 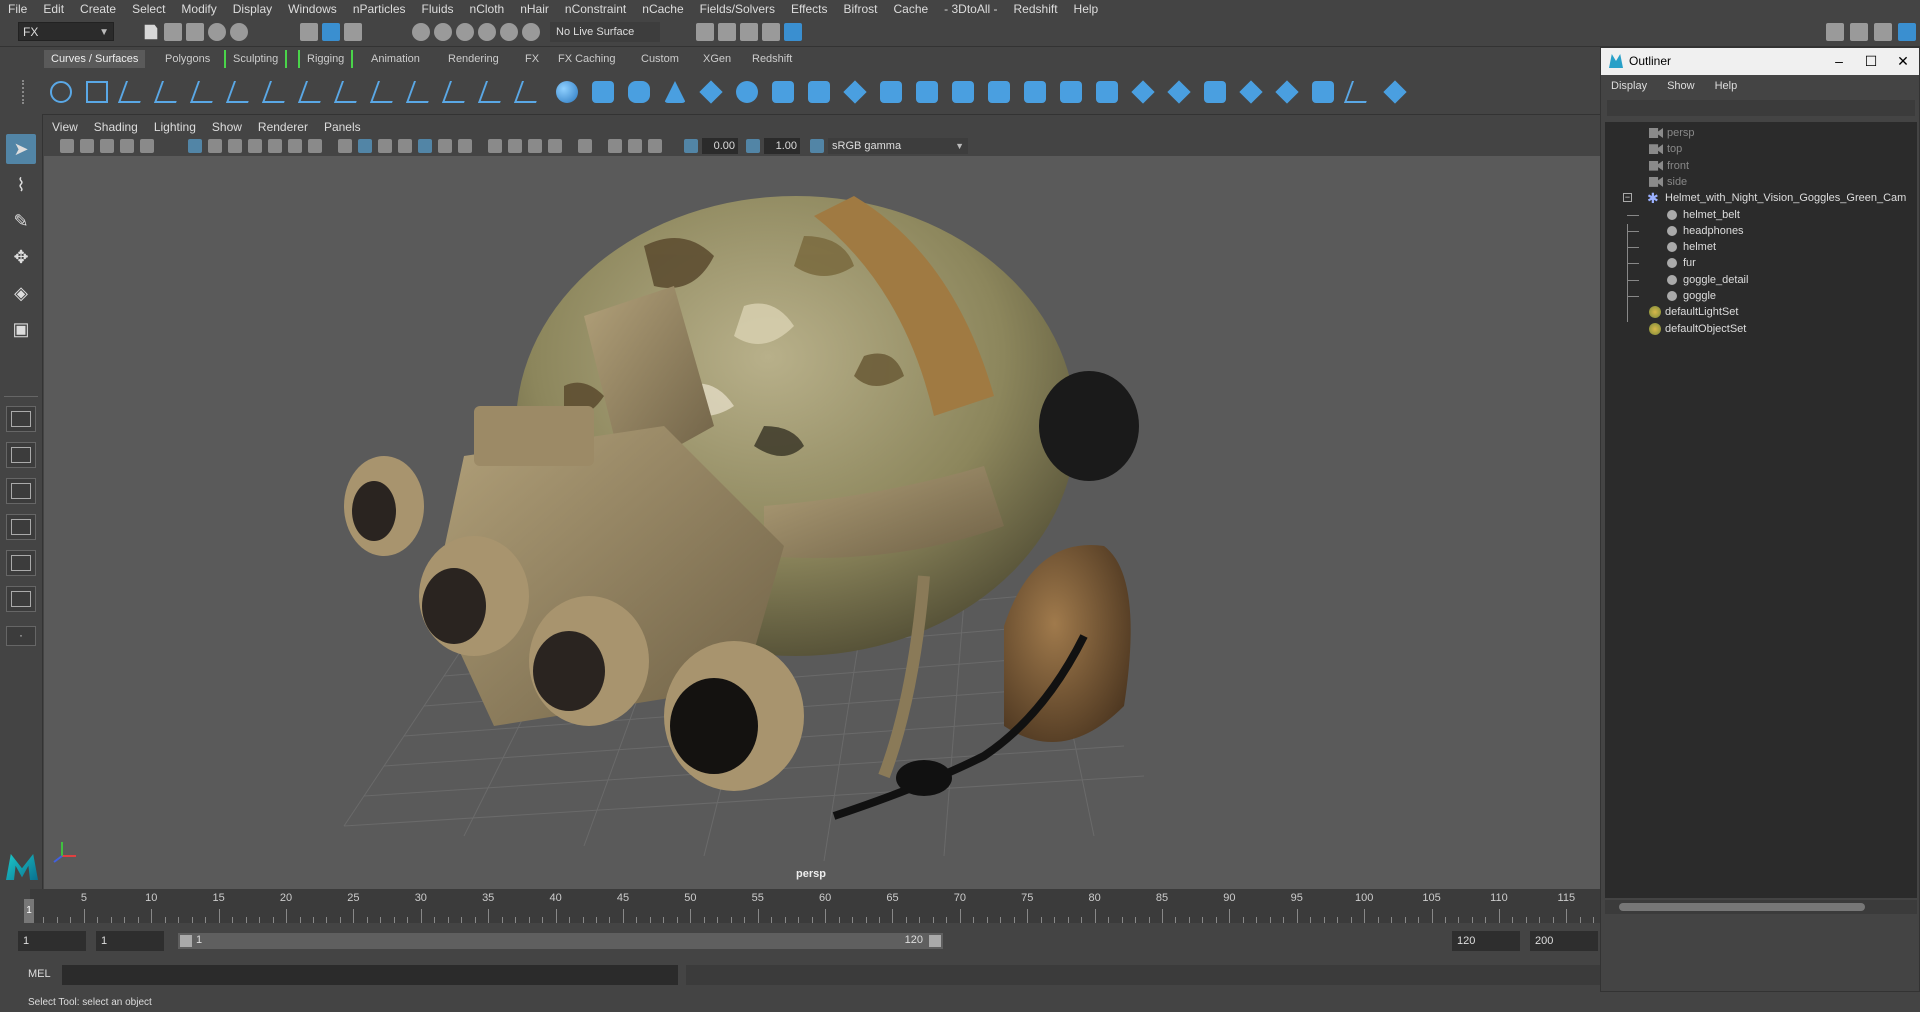 What do you see at coordinates (205, 92) in the screenshot?
I see `pencil-curve-icon` at bounding box center [205, 92].